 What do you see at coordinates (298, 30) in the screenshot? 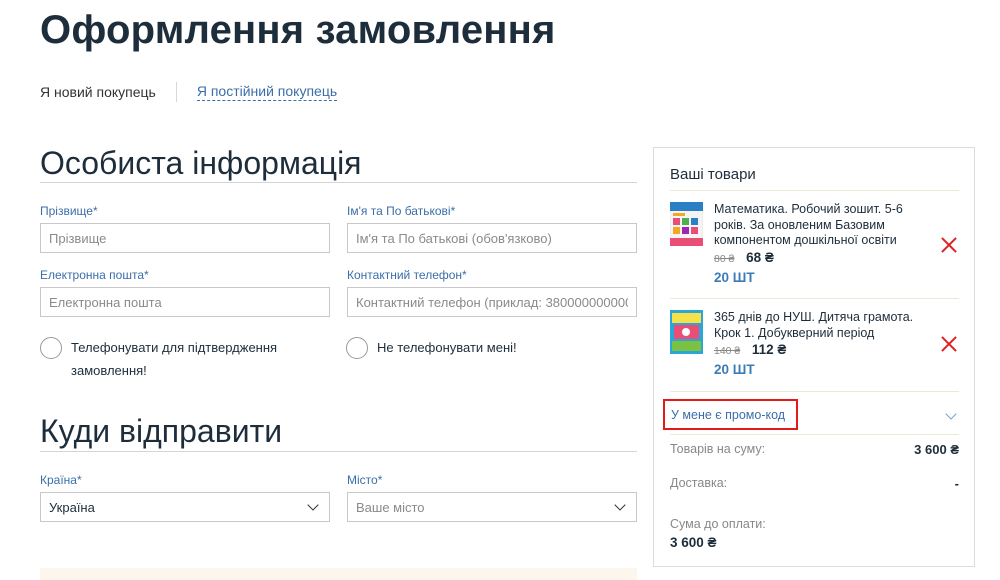
I see `page-title: Оформлення замовлення` at bounding box center [298, 30].